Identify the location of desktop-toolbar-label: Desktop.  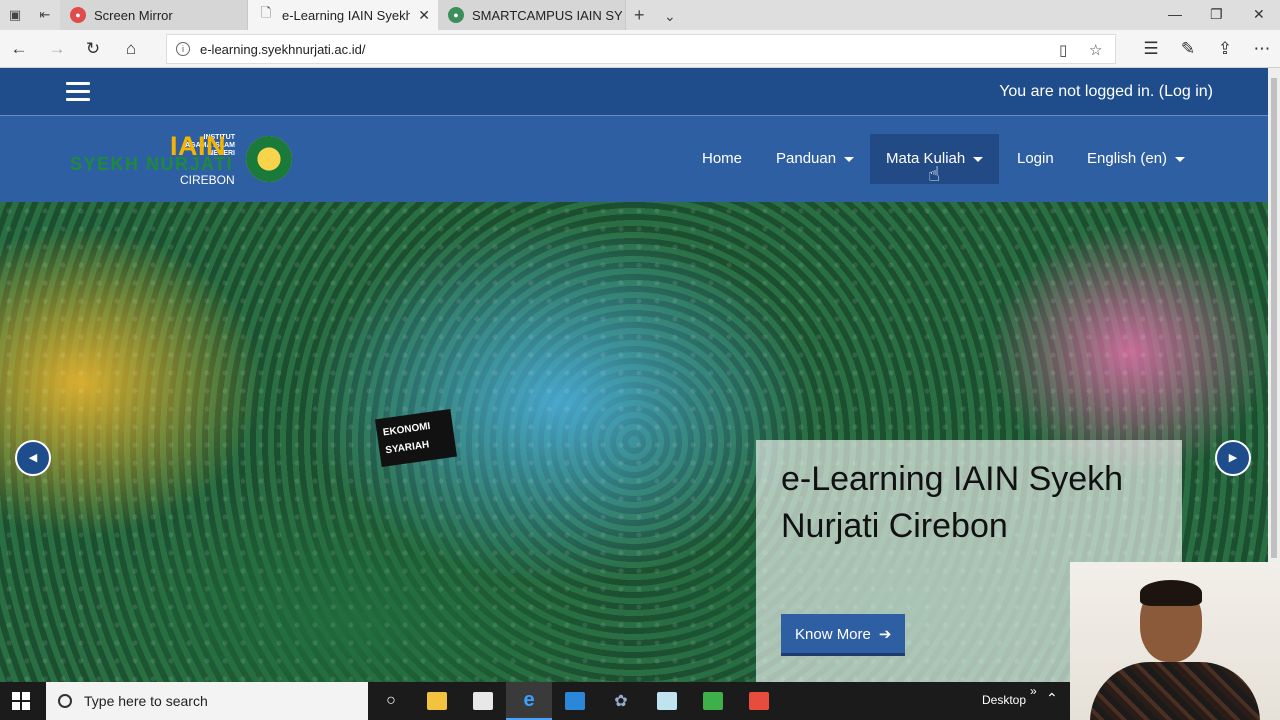
(1004, 700).